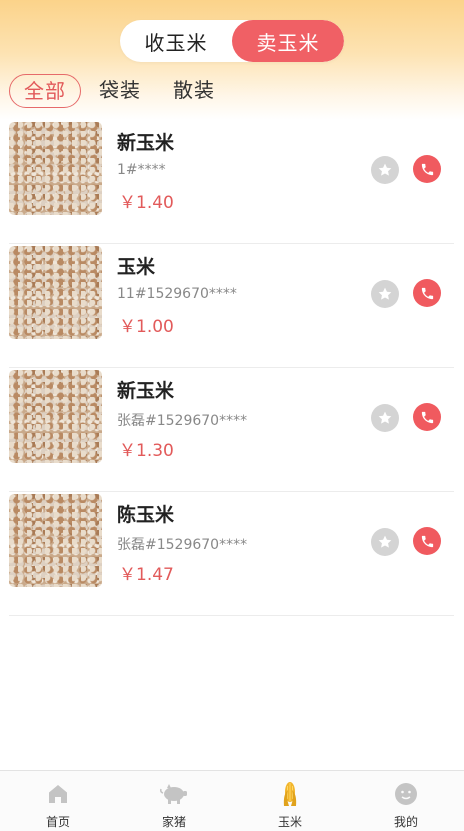 This screenshot has width=464, height=831. Describe the element at coordinates (45, 91) in the screenshot. I see `filter-all: 全部` at that location.